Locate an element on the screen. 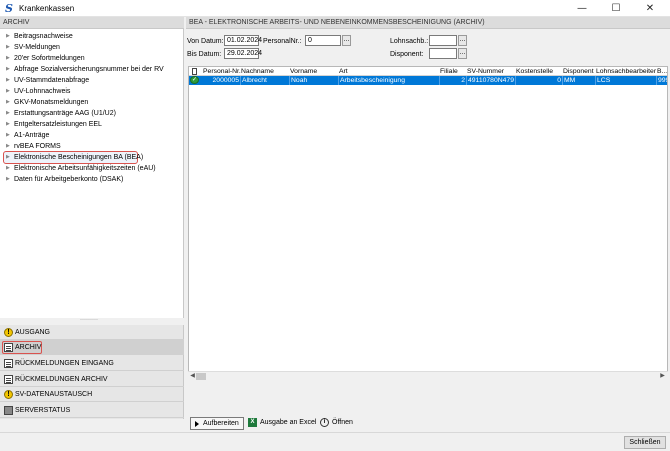 The image size is (670, 451). personalnr-label: PersonalNr.: is located at coordinates (282, 41).